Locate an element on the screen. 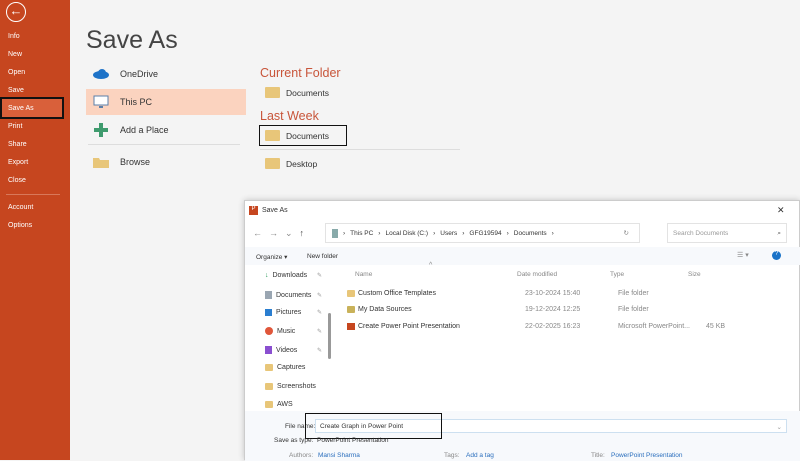 The width and height of the screenshot is (800, 461). file-type: File folder is located at coordinates (633, 309).